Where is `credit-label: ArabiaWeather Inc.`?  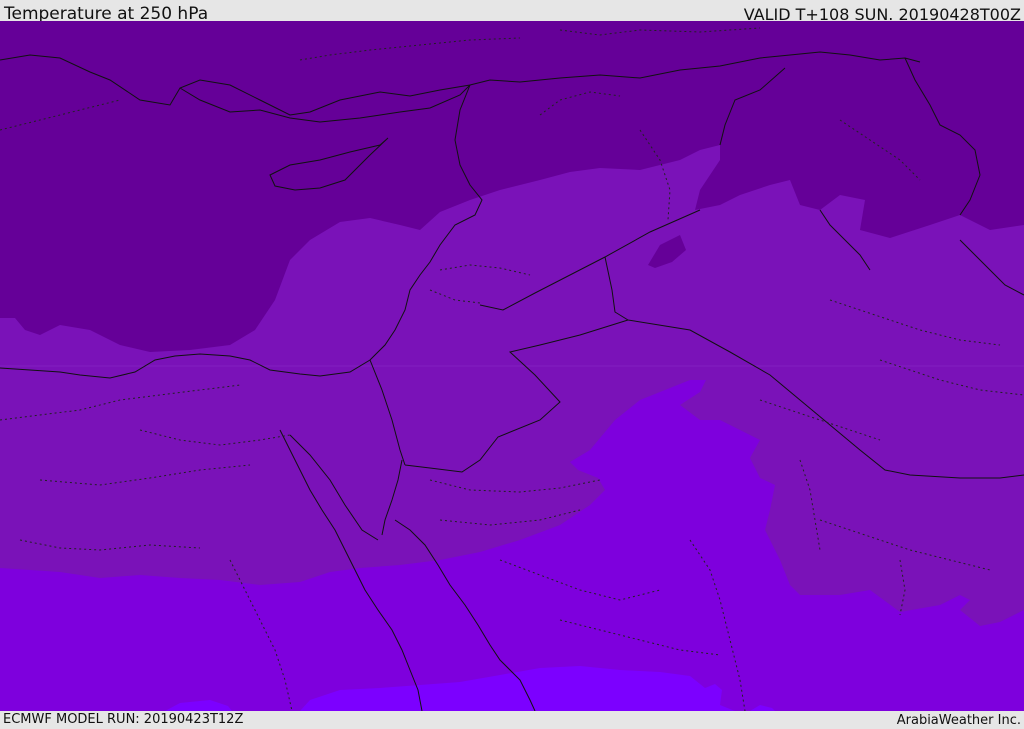 credit-label: ArabiaWeather Inc. is located at coordinates (958, 720).